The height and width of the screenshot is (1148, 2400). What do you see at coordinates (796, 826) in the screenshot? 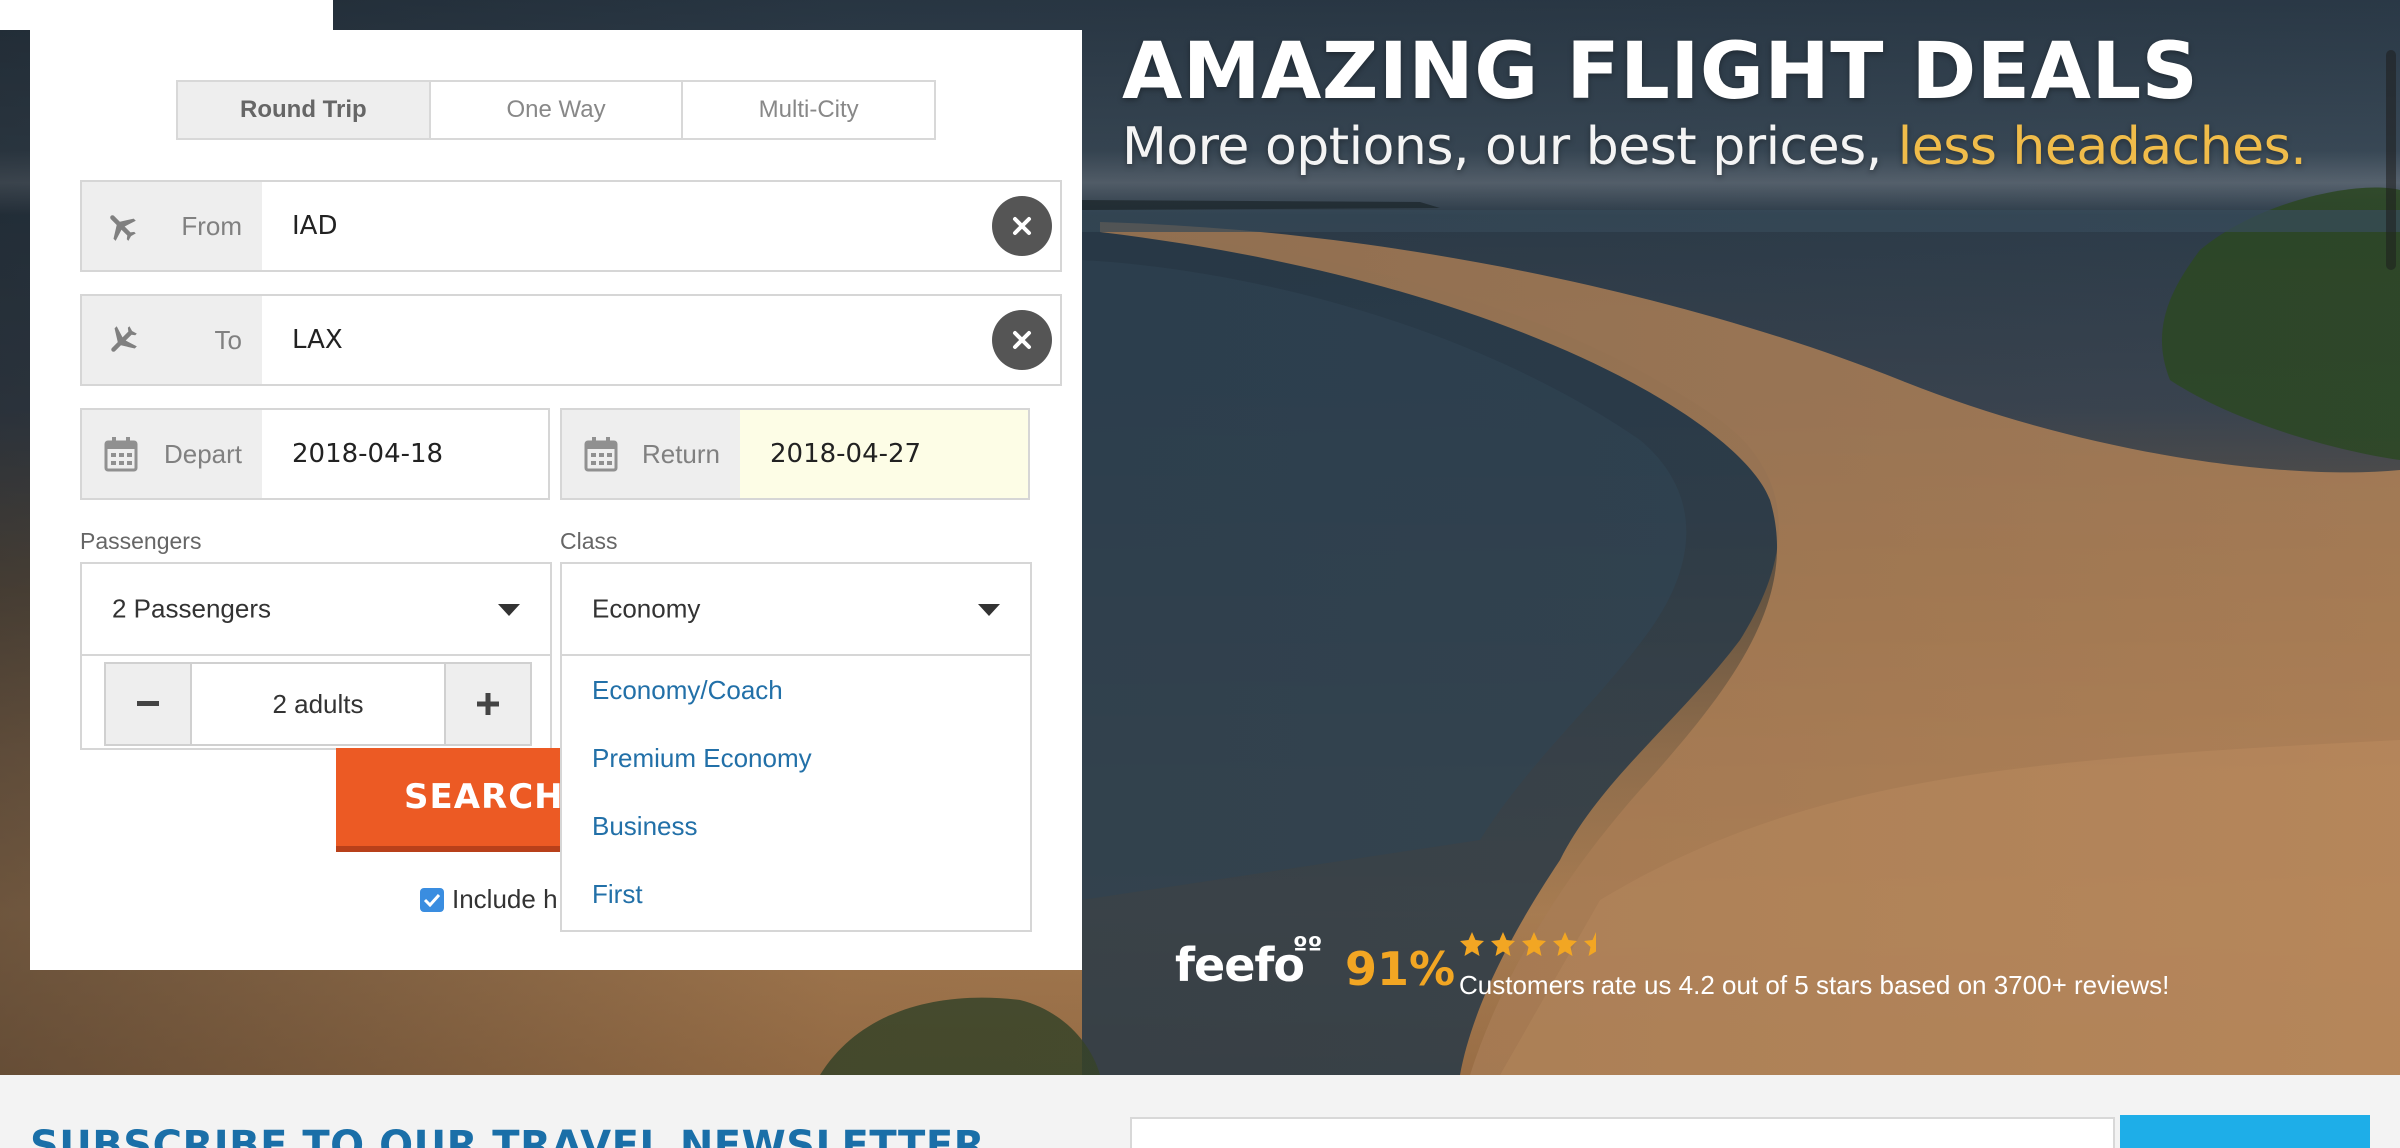
I see `class-option-business: Business` at bounding box center [796, 826].